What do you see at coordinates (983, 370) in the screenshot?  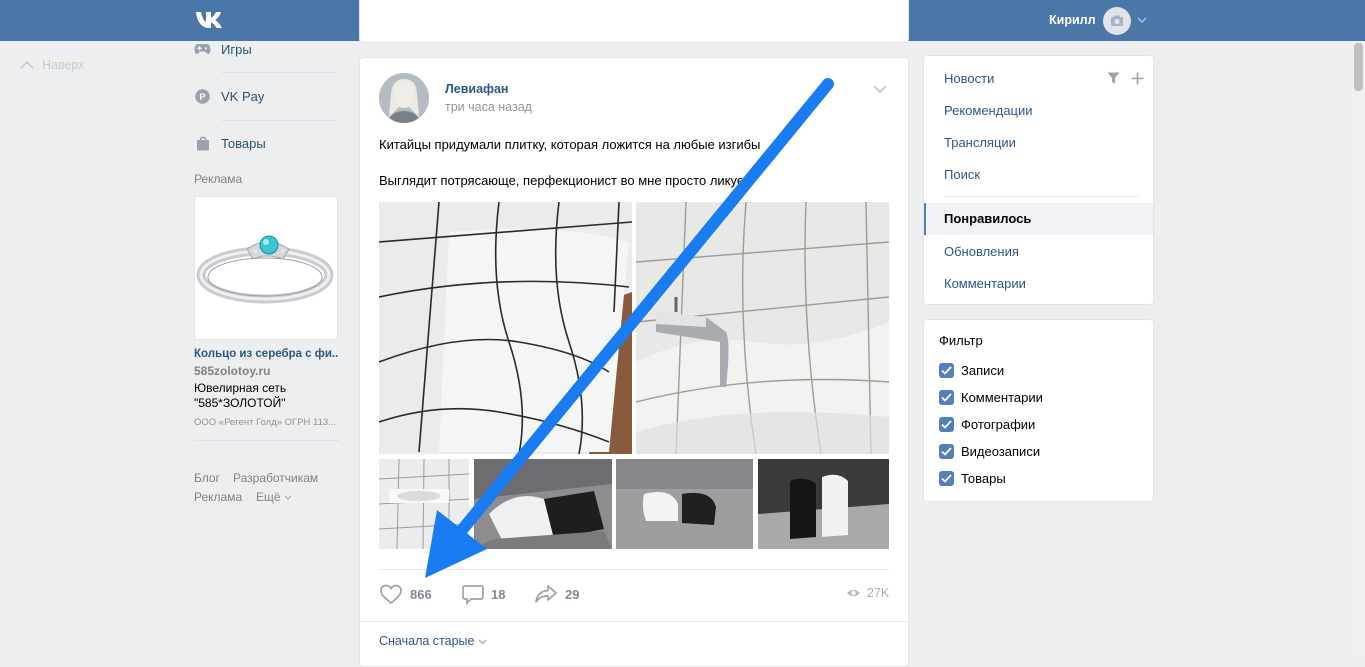 I see `filter-option-label: Записи` at bounding box center [983, 370].